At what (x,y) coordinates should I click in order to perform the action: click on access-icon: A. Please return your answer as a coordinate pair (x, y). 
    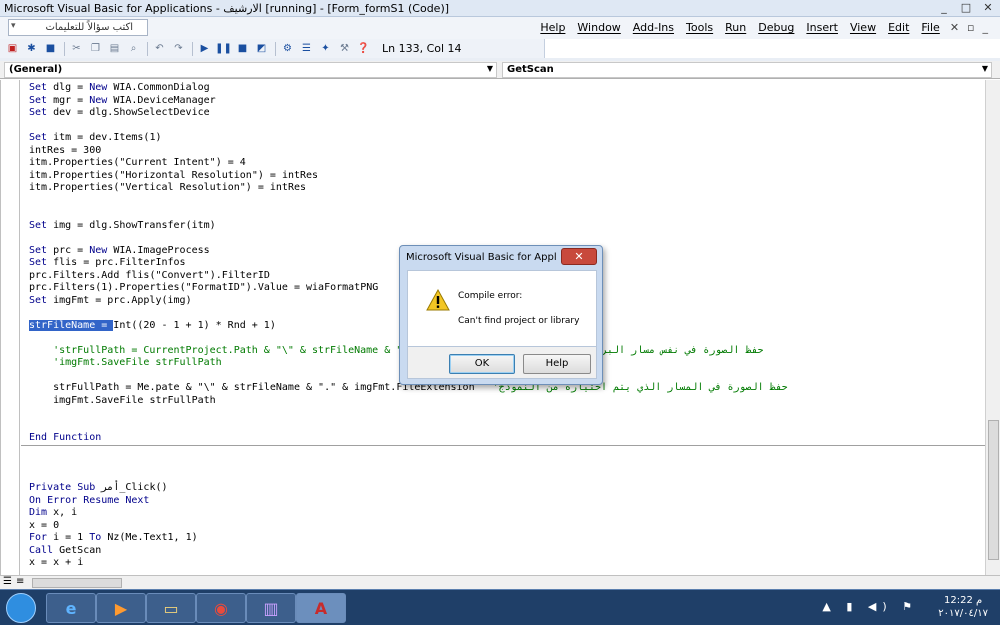
    Looking at the image, I should click on (321, 608).